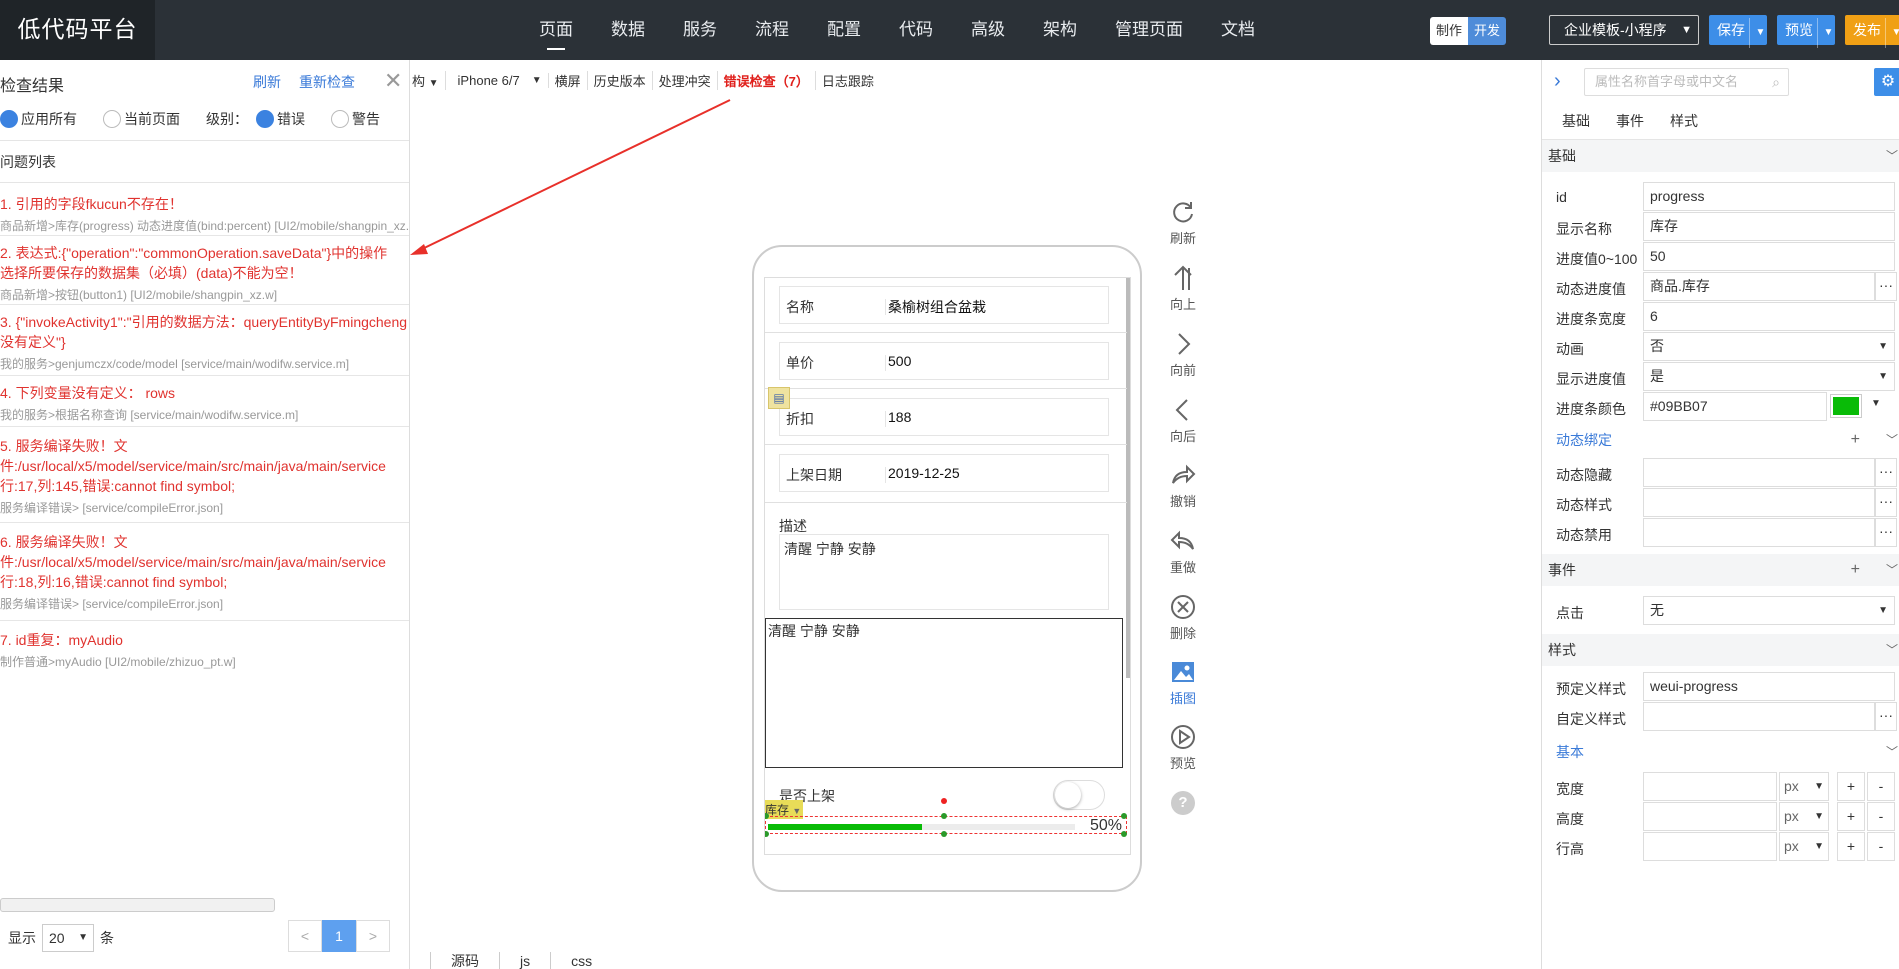 Image resolution: width=1899 pixels, height=969 pixels. Describe the element at coordinates (1183, 747) in the screenshot. I see `tool-preview: 预览` at that location.